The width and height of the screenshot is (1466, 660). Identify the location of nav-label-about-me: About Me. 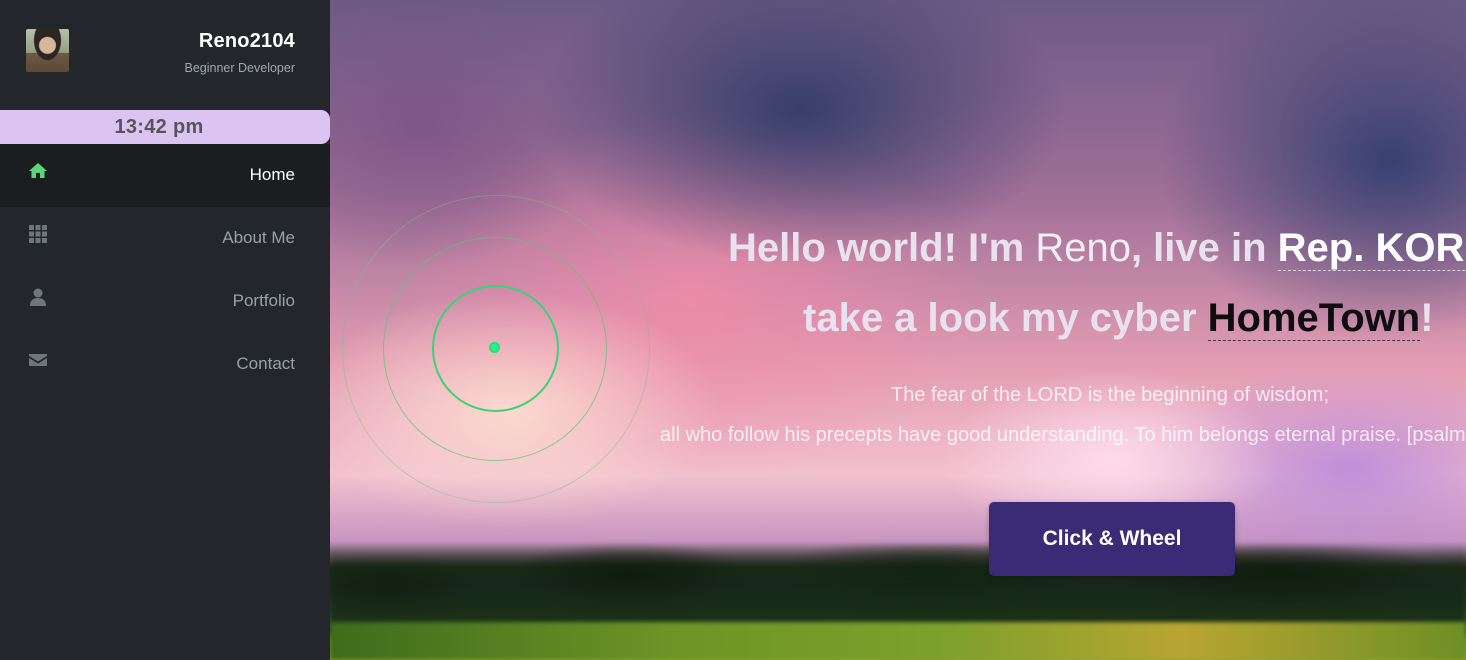
(258, 237).